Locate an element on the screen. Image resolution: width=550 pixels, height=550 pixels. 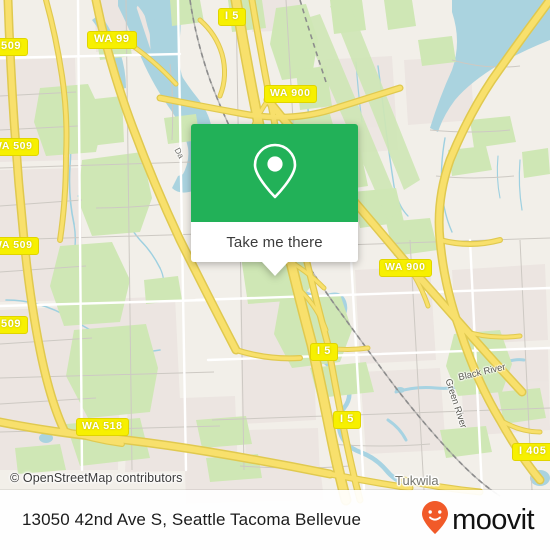
highway-shield: WA 518 is located at coordinates (102, 427).